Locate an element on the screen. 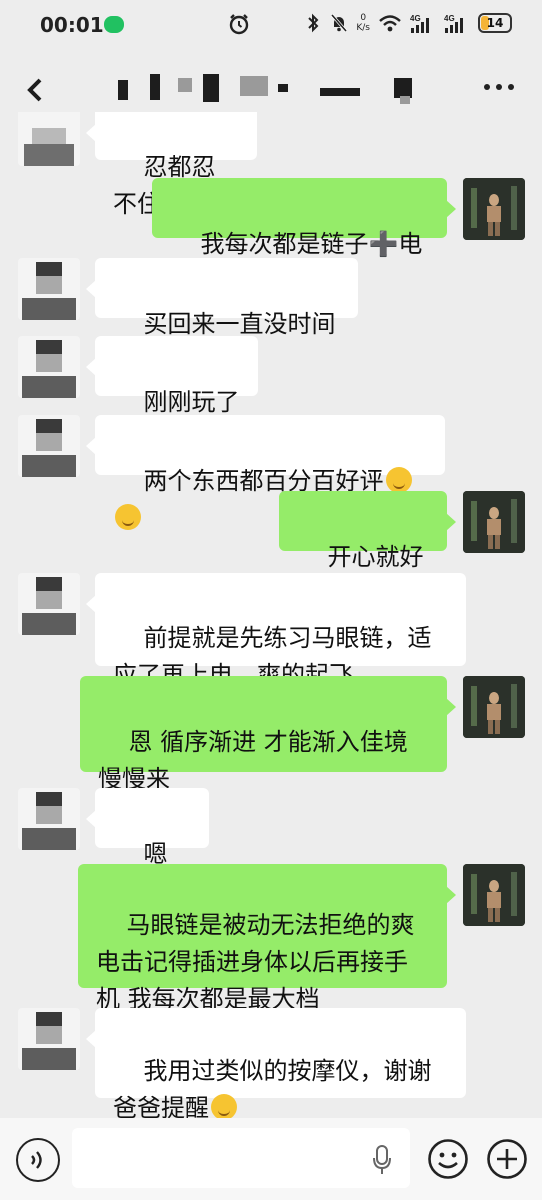  battery-percent: 14 is located at coordinates (495, 23).